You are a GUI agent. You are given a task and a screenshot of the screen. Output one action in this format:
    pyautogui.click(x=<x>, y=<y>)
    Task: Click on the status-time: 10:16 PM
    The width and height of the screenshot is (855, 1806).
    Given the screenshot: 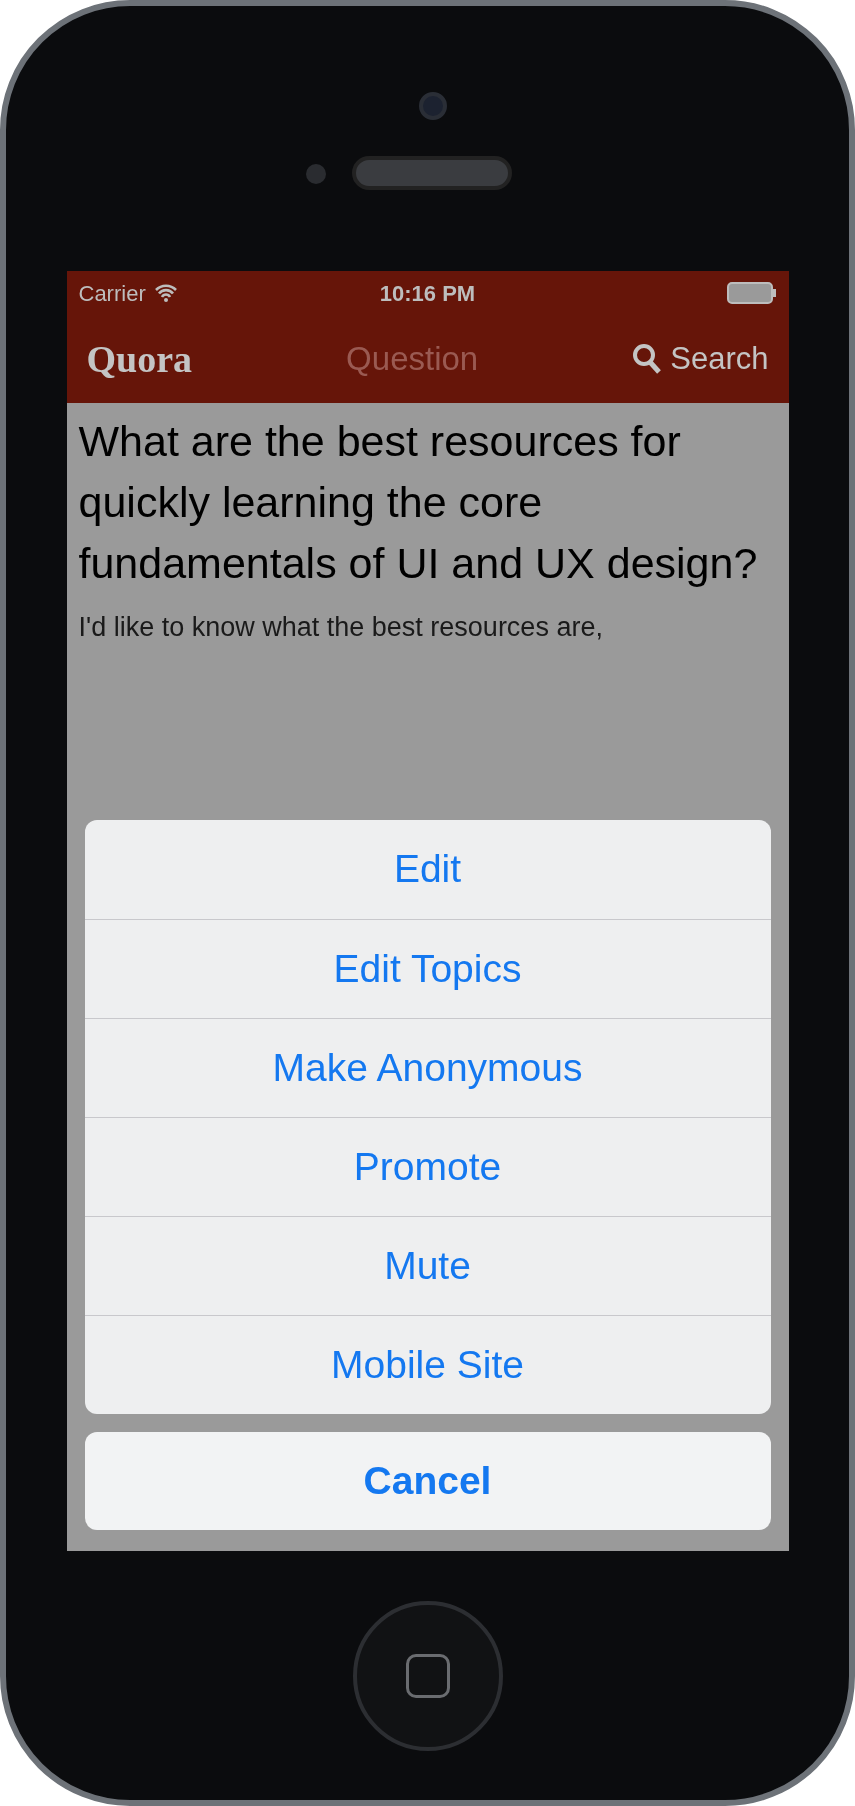 What is the action you would take?
    pyautogui.click(x=427, y=293)
    